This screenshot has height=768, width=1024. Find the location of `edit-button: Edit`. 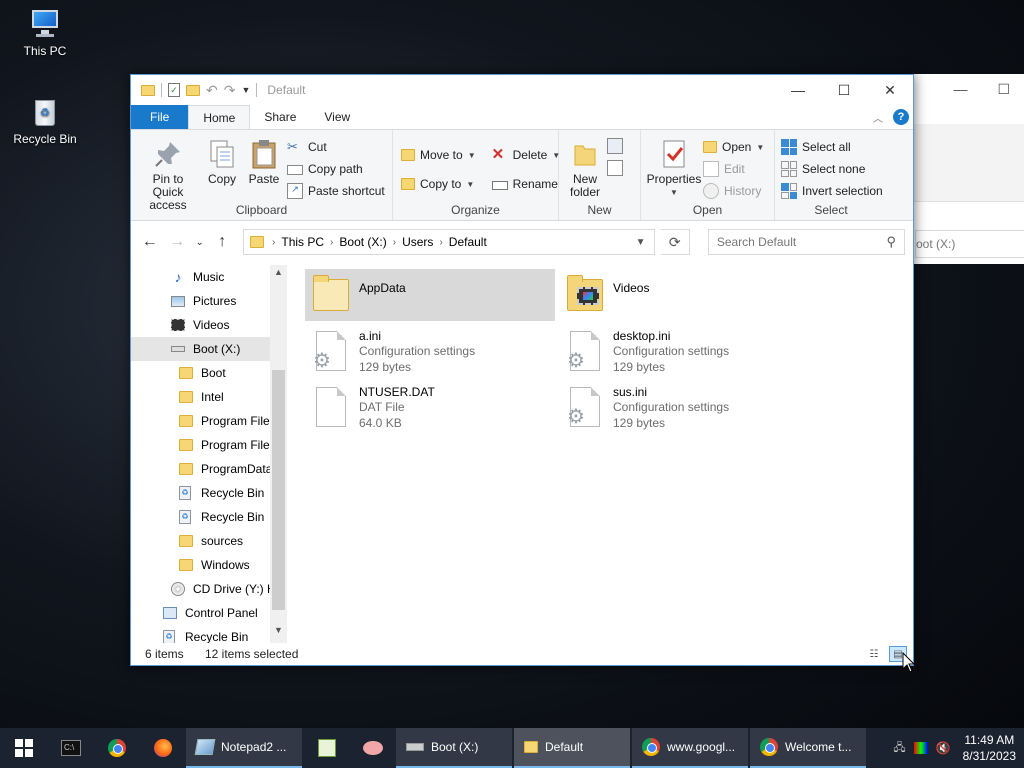

edit-button: Edit is located at coordinates (733, 169).